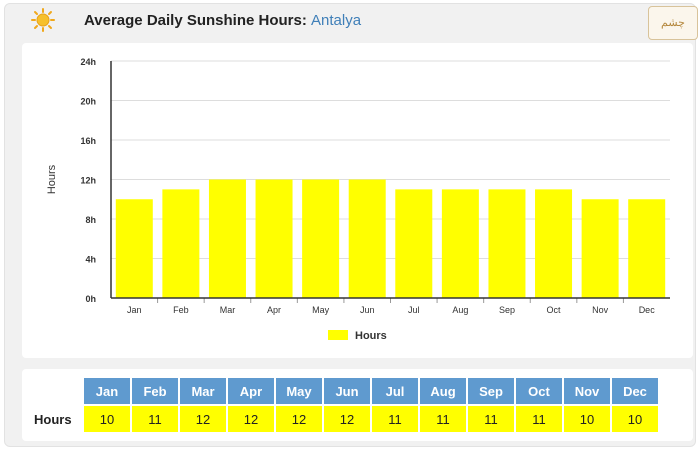 The image size is (700, 450). What do you see at coordinates (181, 310) in the screenshot?
I see `x-tick-label: Feb` at bounding box center [181, 310].